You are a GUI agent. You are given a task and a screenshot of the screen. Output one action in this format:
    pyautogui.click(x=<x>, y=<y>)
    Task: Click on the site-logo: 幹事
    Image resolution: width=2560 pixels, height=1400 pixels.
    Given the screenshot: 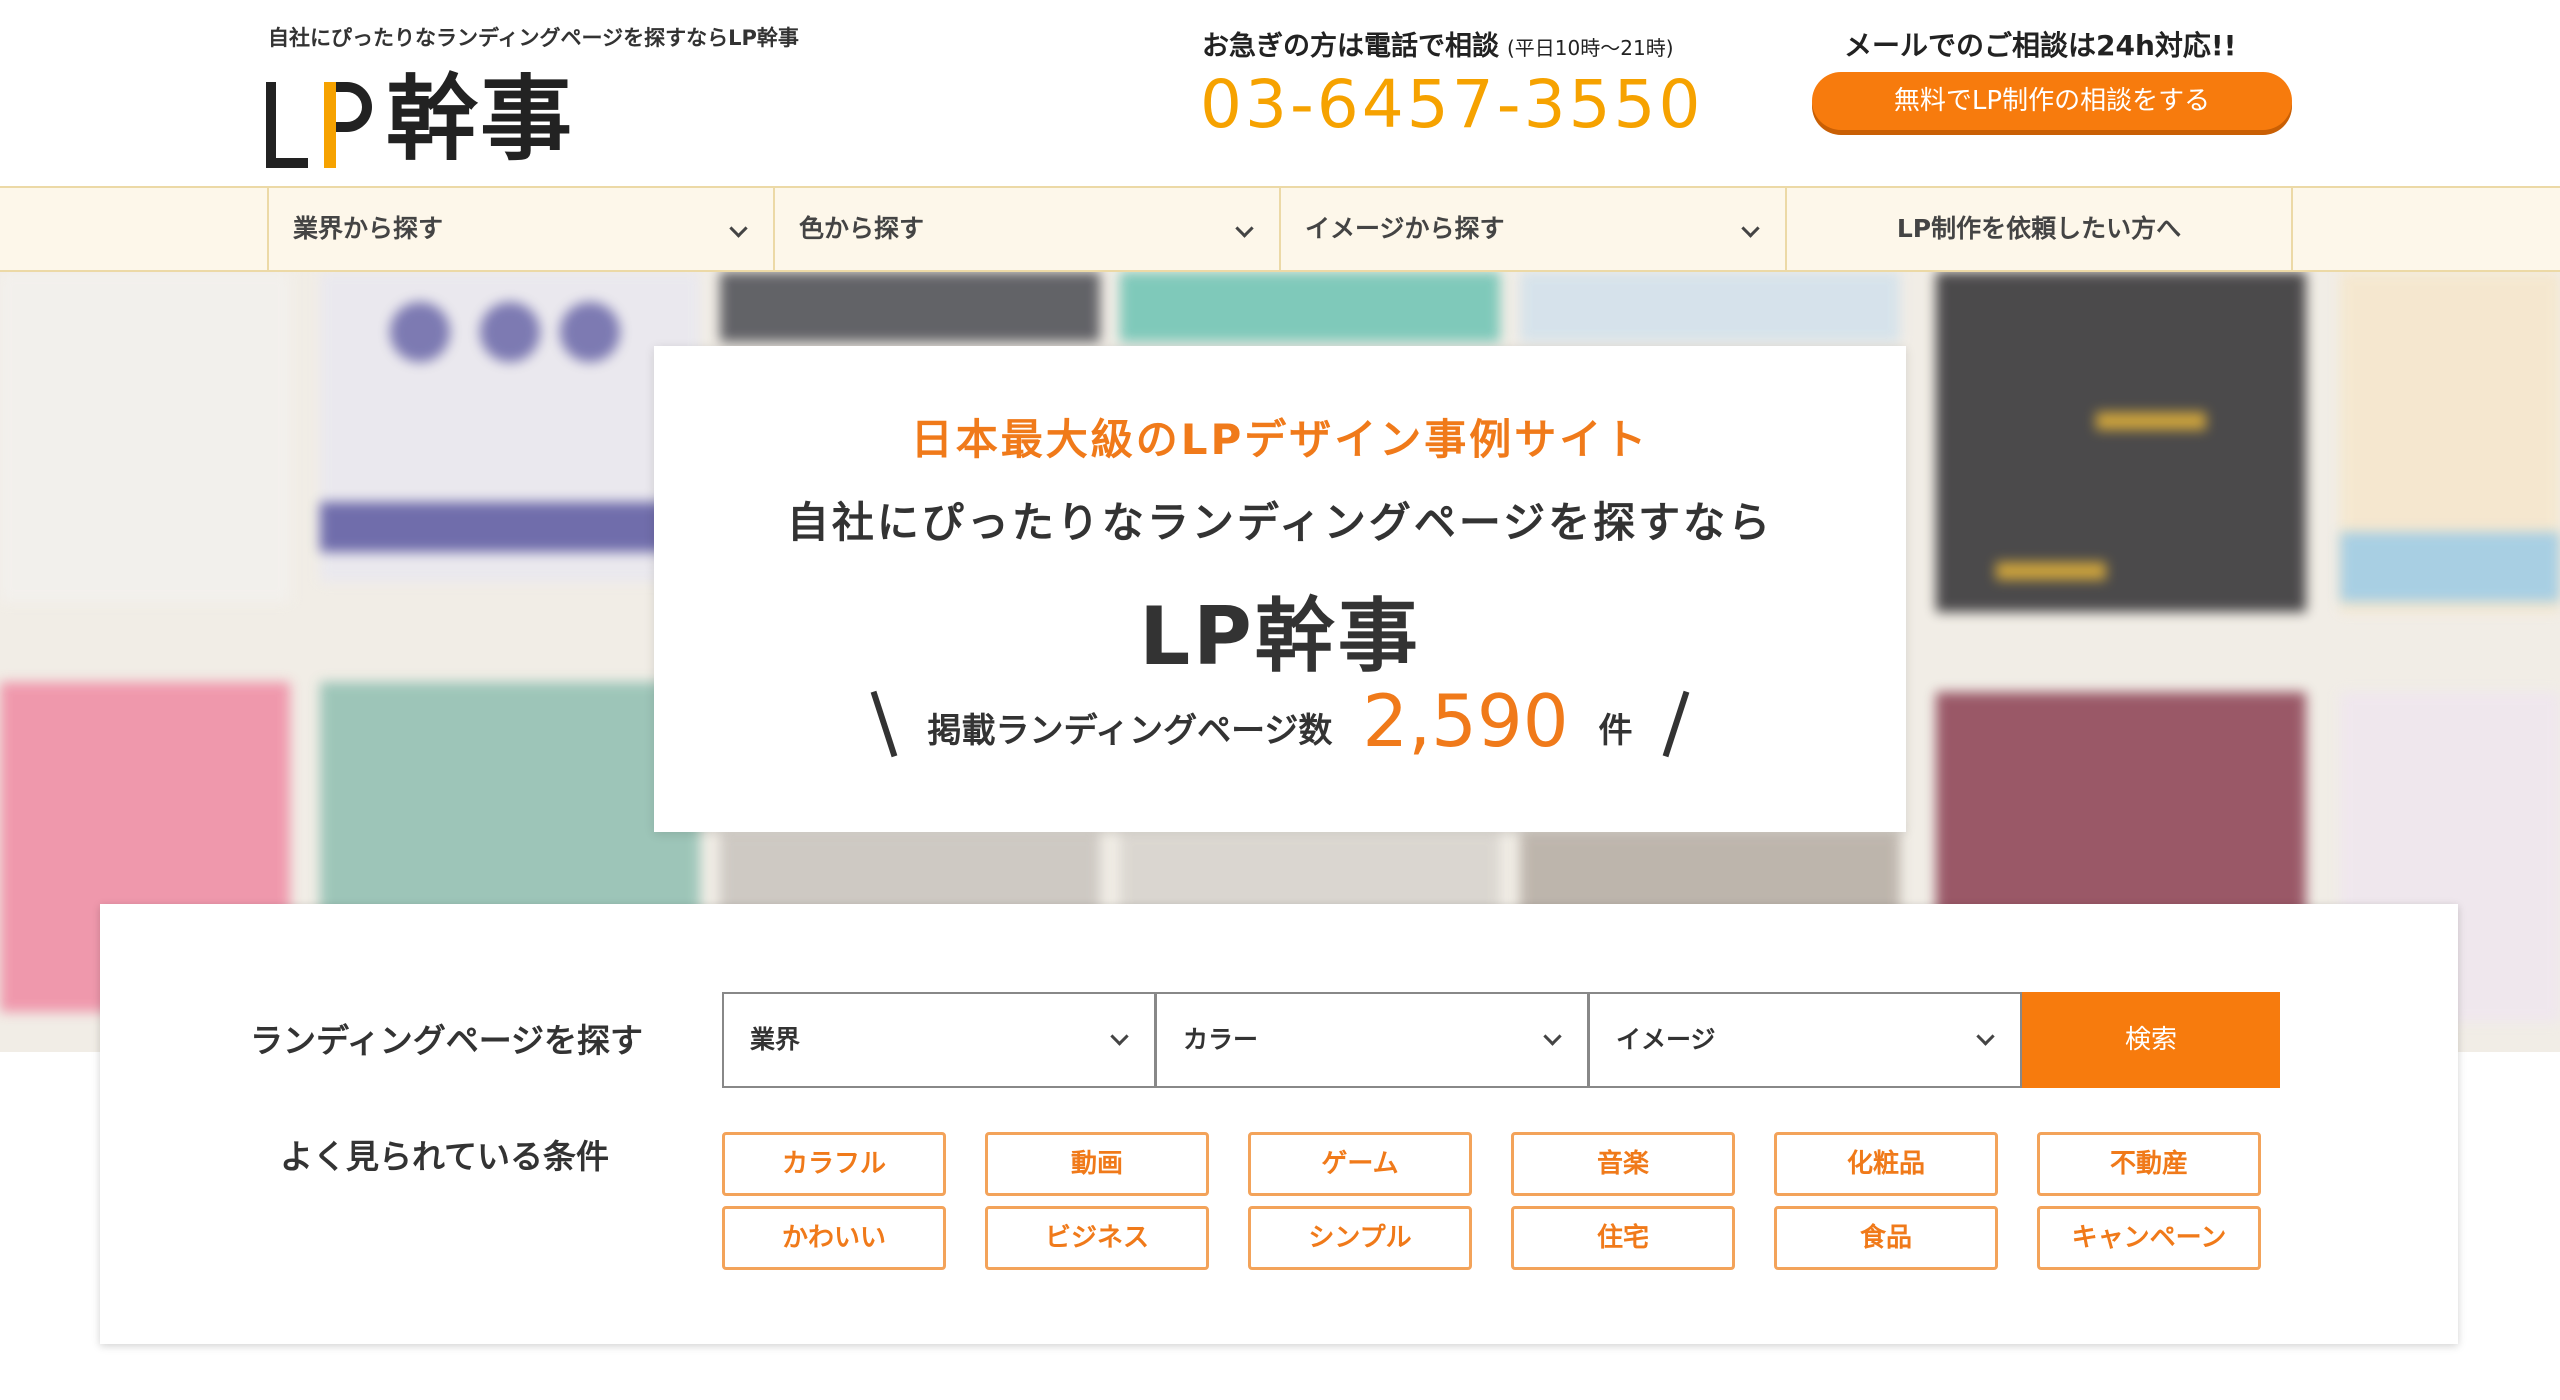 What is the action you would take?
    pyautogui.click(x=420, y=116)
    